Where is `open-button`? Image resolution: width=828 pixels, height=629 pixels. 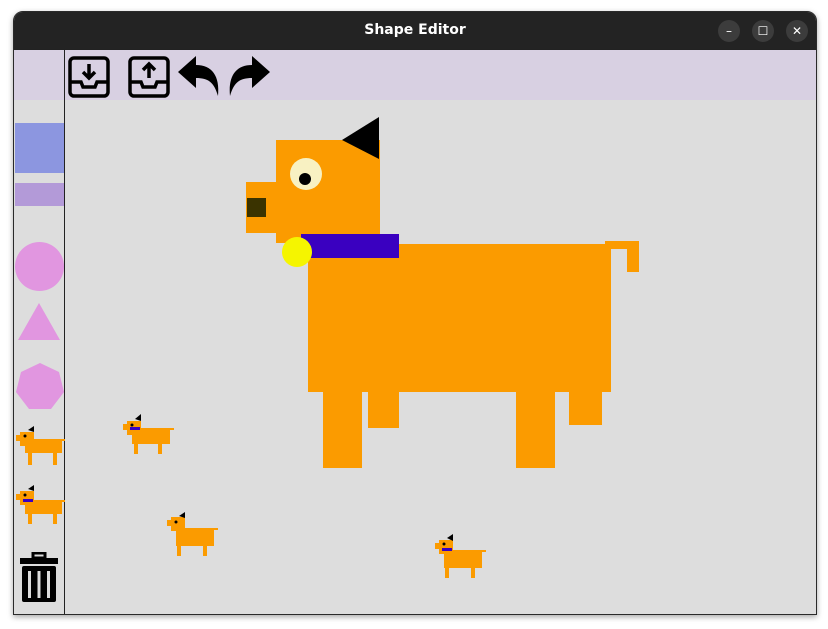 open-button is located at coordinates (150, 76).